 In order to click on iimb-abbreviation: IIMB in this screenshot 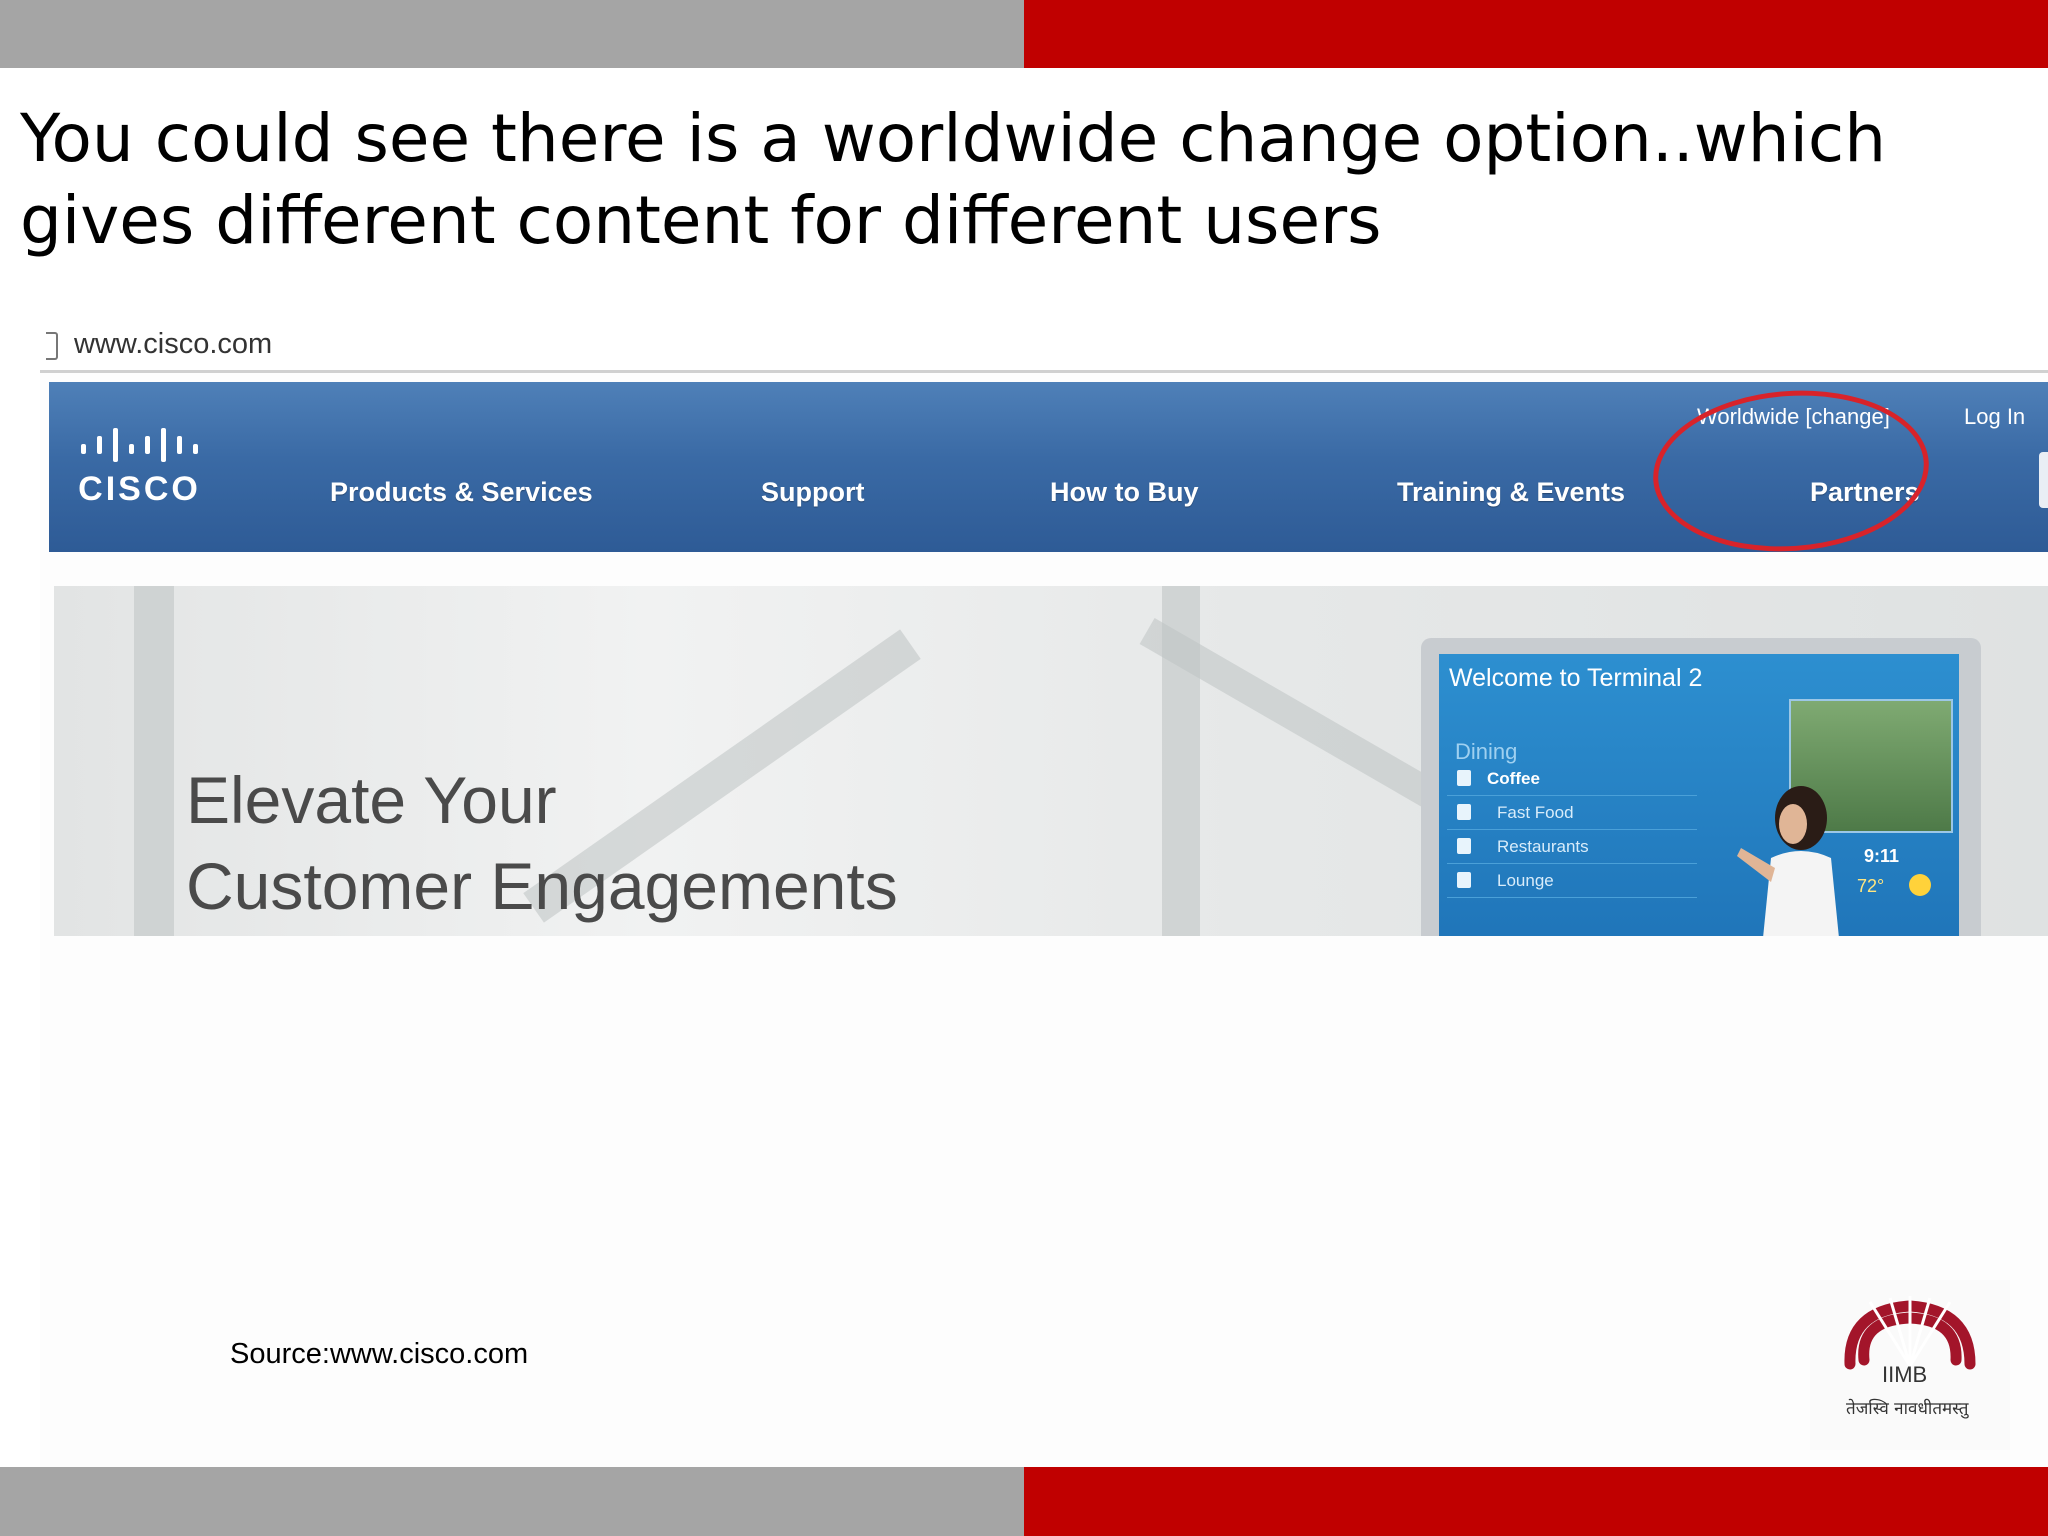, I will do `click(1905, 1374)`.